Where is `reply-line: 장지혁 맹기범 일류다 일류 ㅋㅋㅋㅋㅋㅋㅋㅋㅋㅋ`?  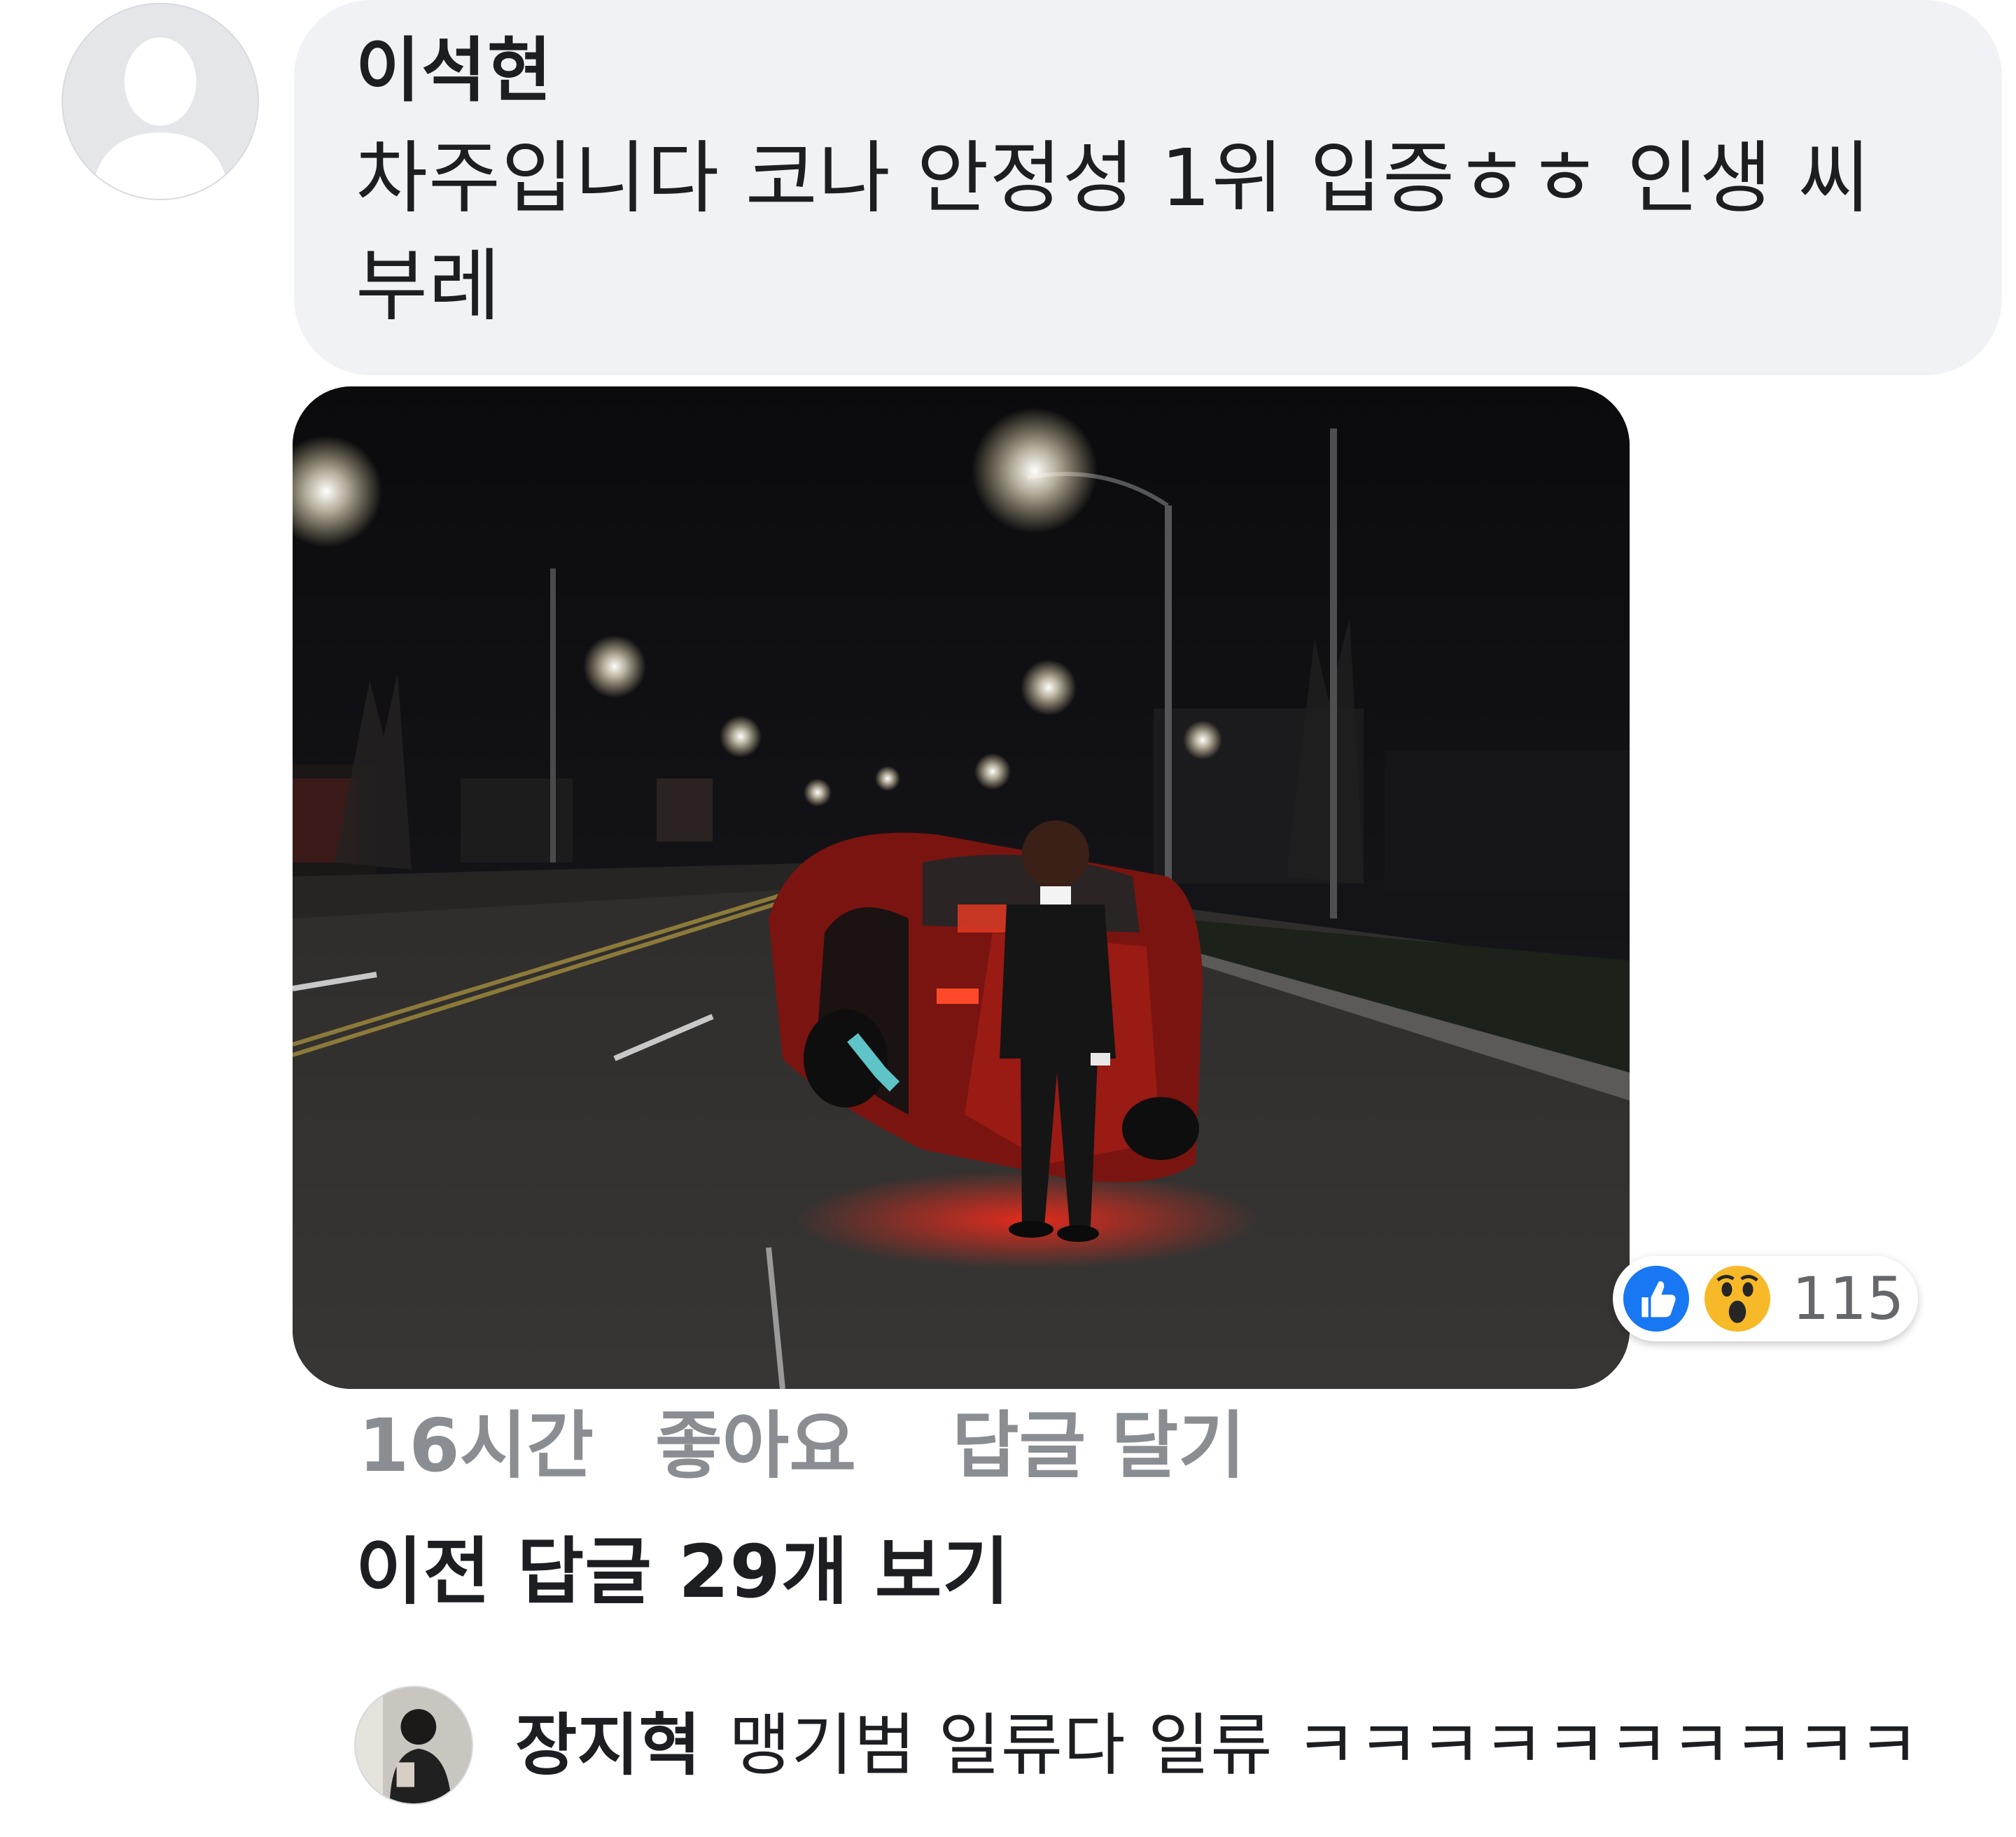
reply-line: 장지혁 맹기범 일류다 일류 ㅋㅋㅋㅋㅋㅋㅋㅋㅋㅋ is located at coordinates (1217, 1746).